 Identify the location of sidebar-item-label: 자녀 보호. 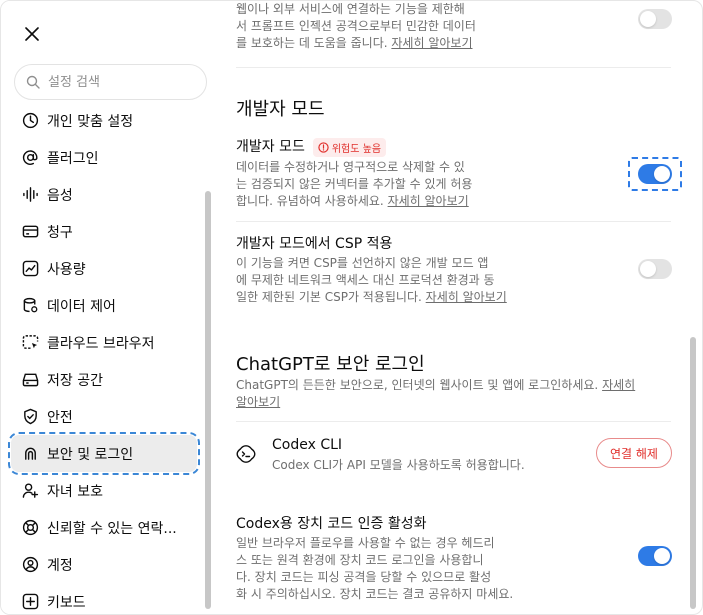
(75, 491).